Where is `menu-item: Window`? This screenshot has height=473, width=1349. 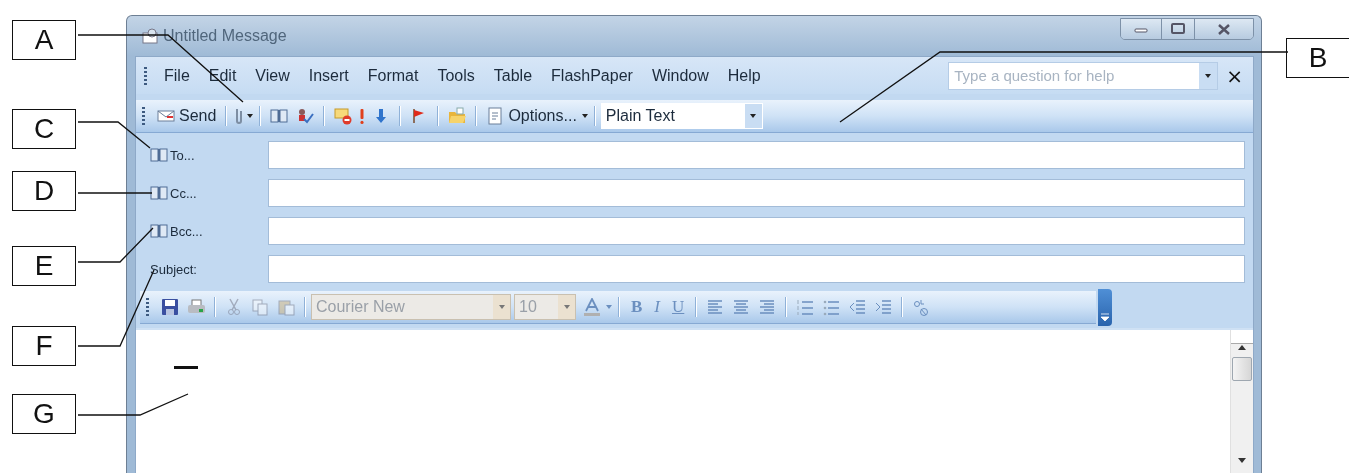
menu-item: Window is located at coordinates (680, 75).